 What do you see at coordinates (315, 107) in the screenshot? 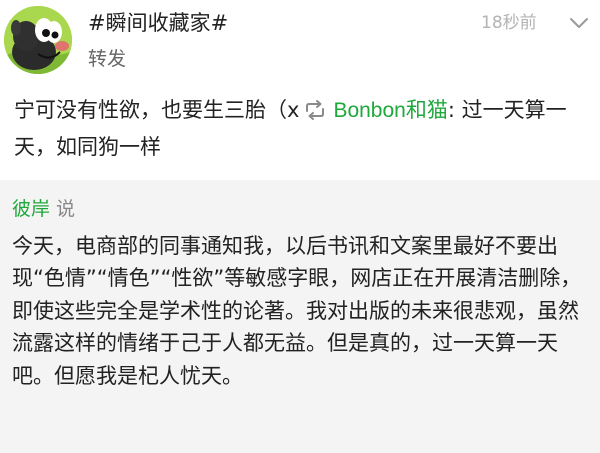
I see `repost-icon` at bounding box center [315, 107].